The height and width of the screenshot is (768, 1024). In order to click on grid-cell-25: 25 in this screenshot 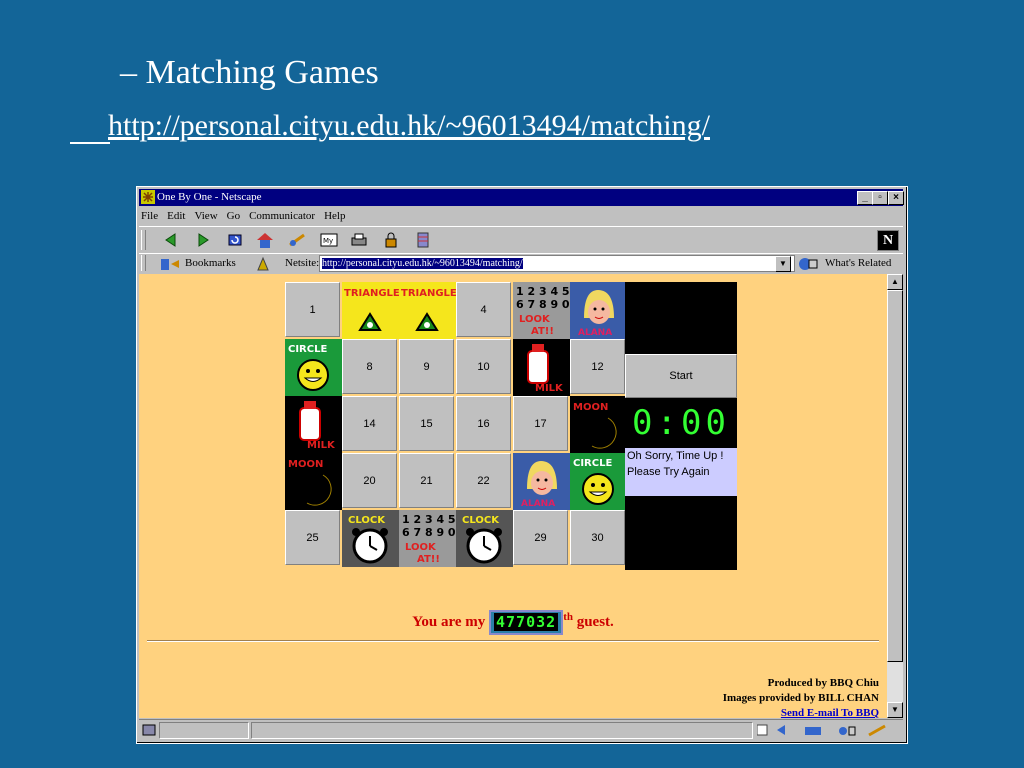, I will do `click(312, 537)`.